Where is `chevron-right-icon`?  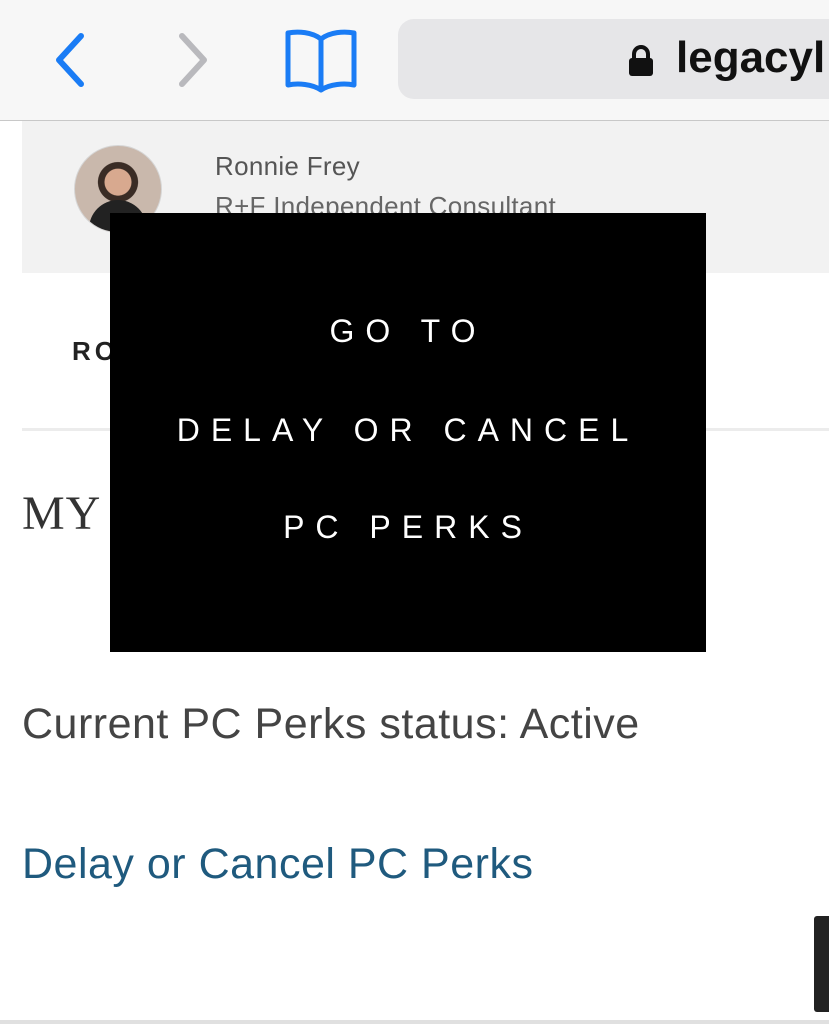 chevron-right-icon is located at coordinates (193, 60).